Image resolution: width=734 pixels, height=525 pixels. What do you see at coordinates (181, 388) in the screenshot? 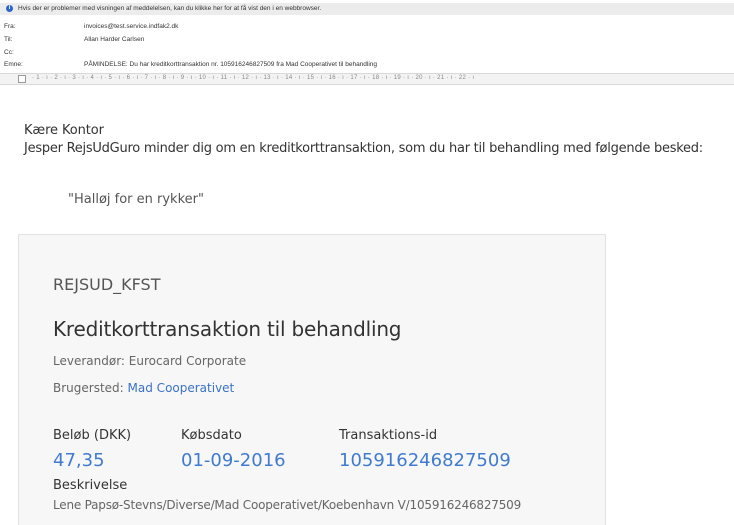
I see `merchant-link: Mad Cooperativet` at bounding box center [181, 388].